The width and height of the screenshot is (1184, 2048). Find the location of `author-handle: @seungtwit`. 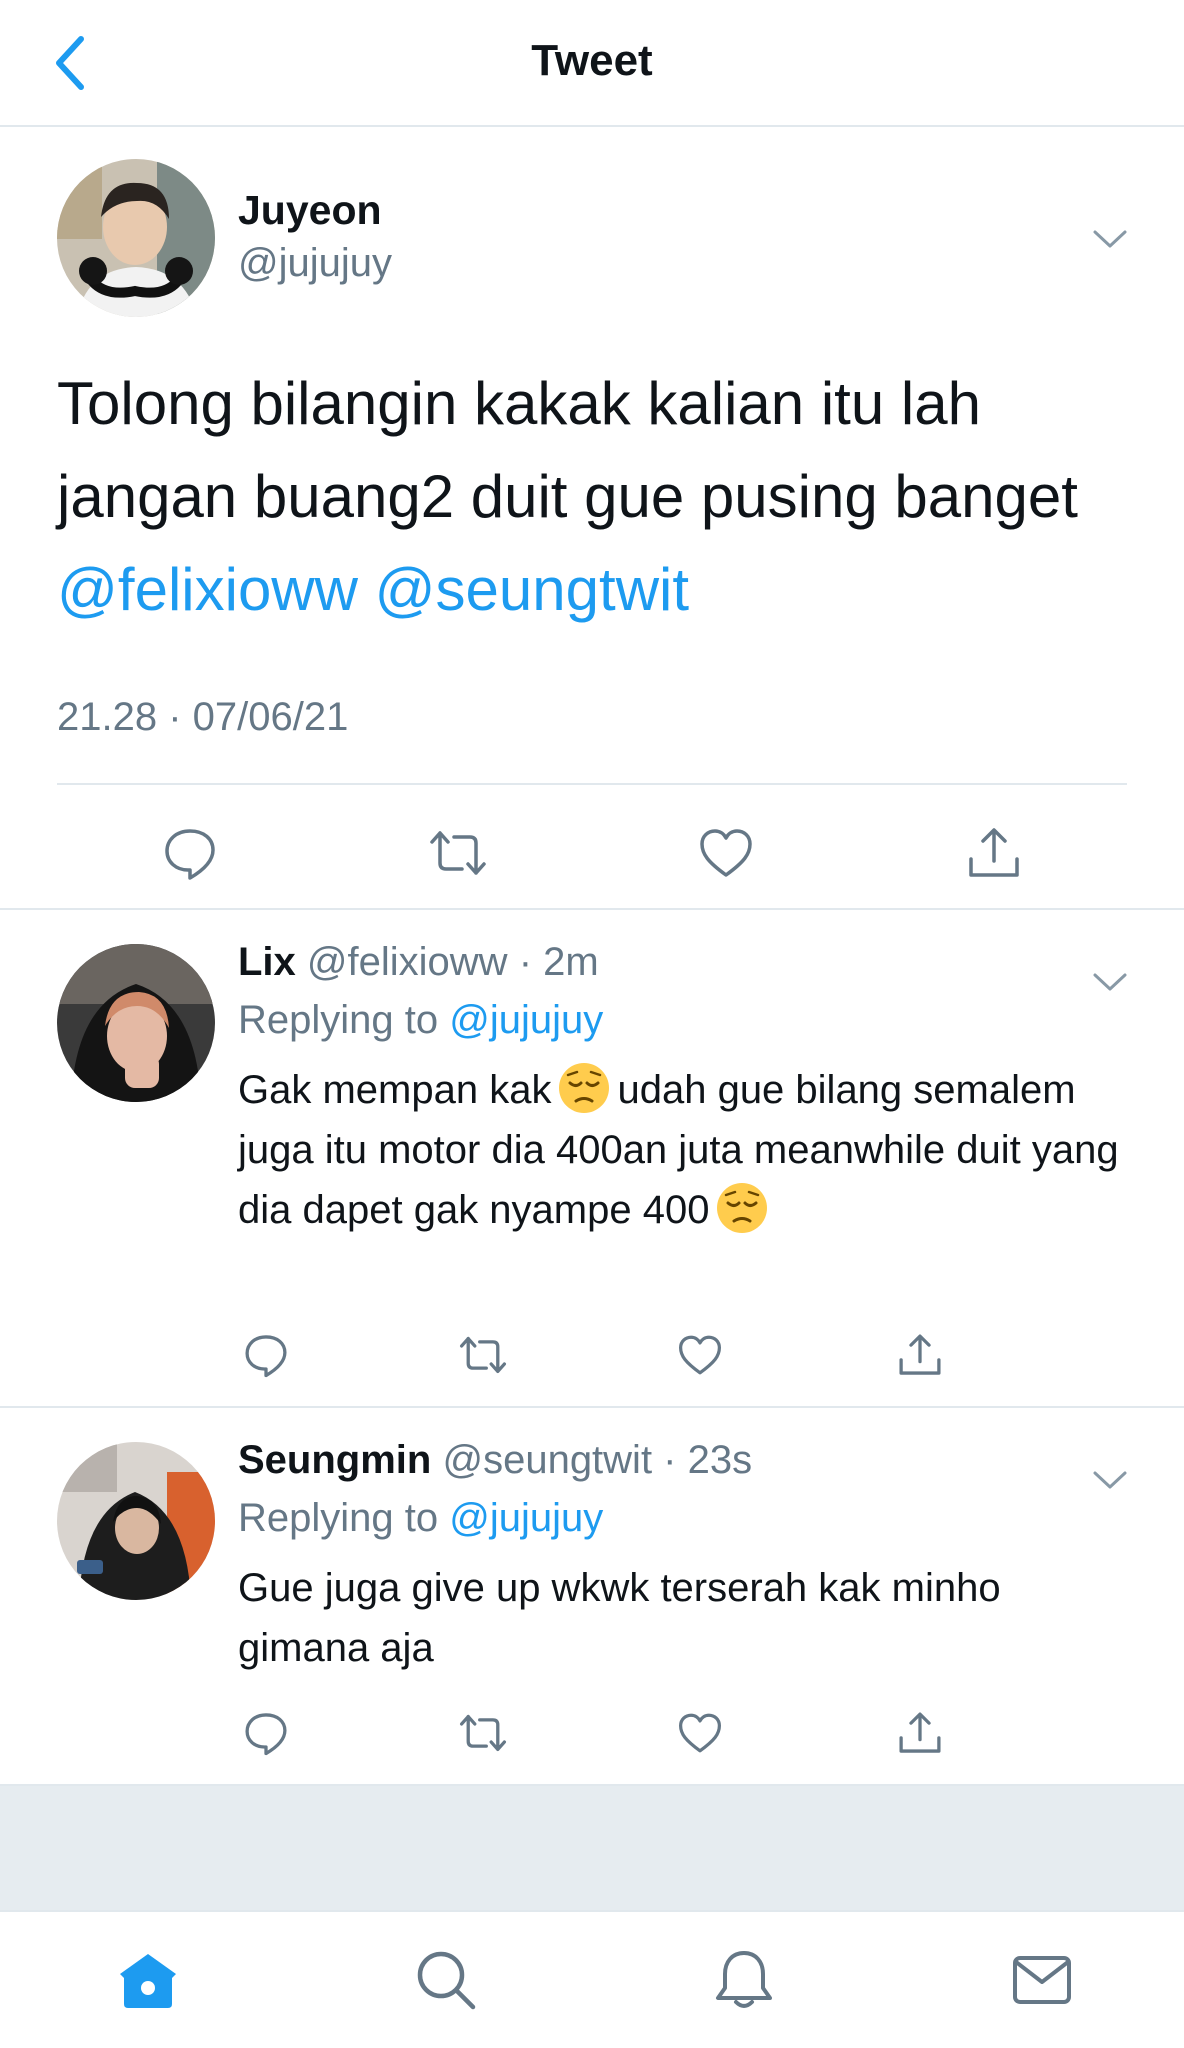

author-handle: @seungtwit is located at coordinates (547, 1460).